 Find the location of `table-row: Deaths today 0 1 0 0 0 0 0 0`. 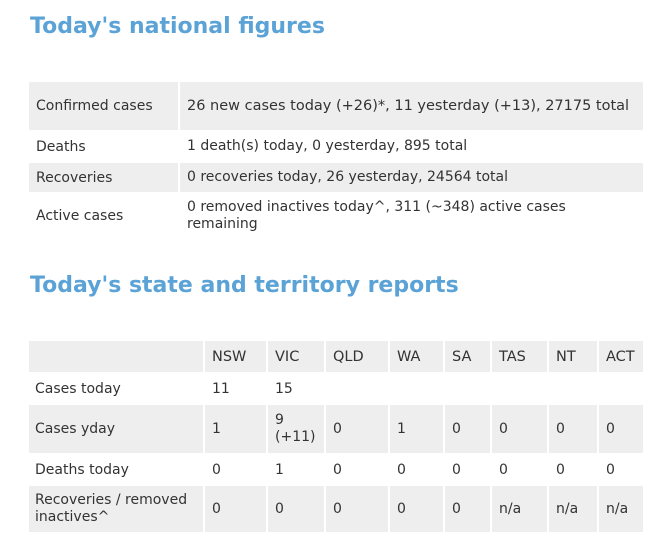

table-row: Deaths today 0 1 0 0 0 0 0 0 is located at coordinates (336, 470).